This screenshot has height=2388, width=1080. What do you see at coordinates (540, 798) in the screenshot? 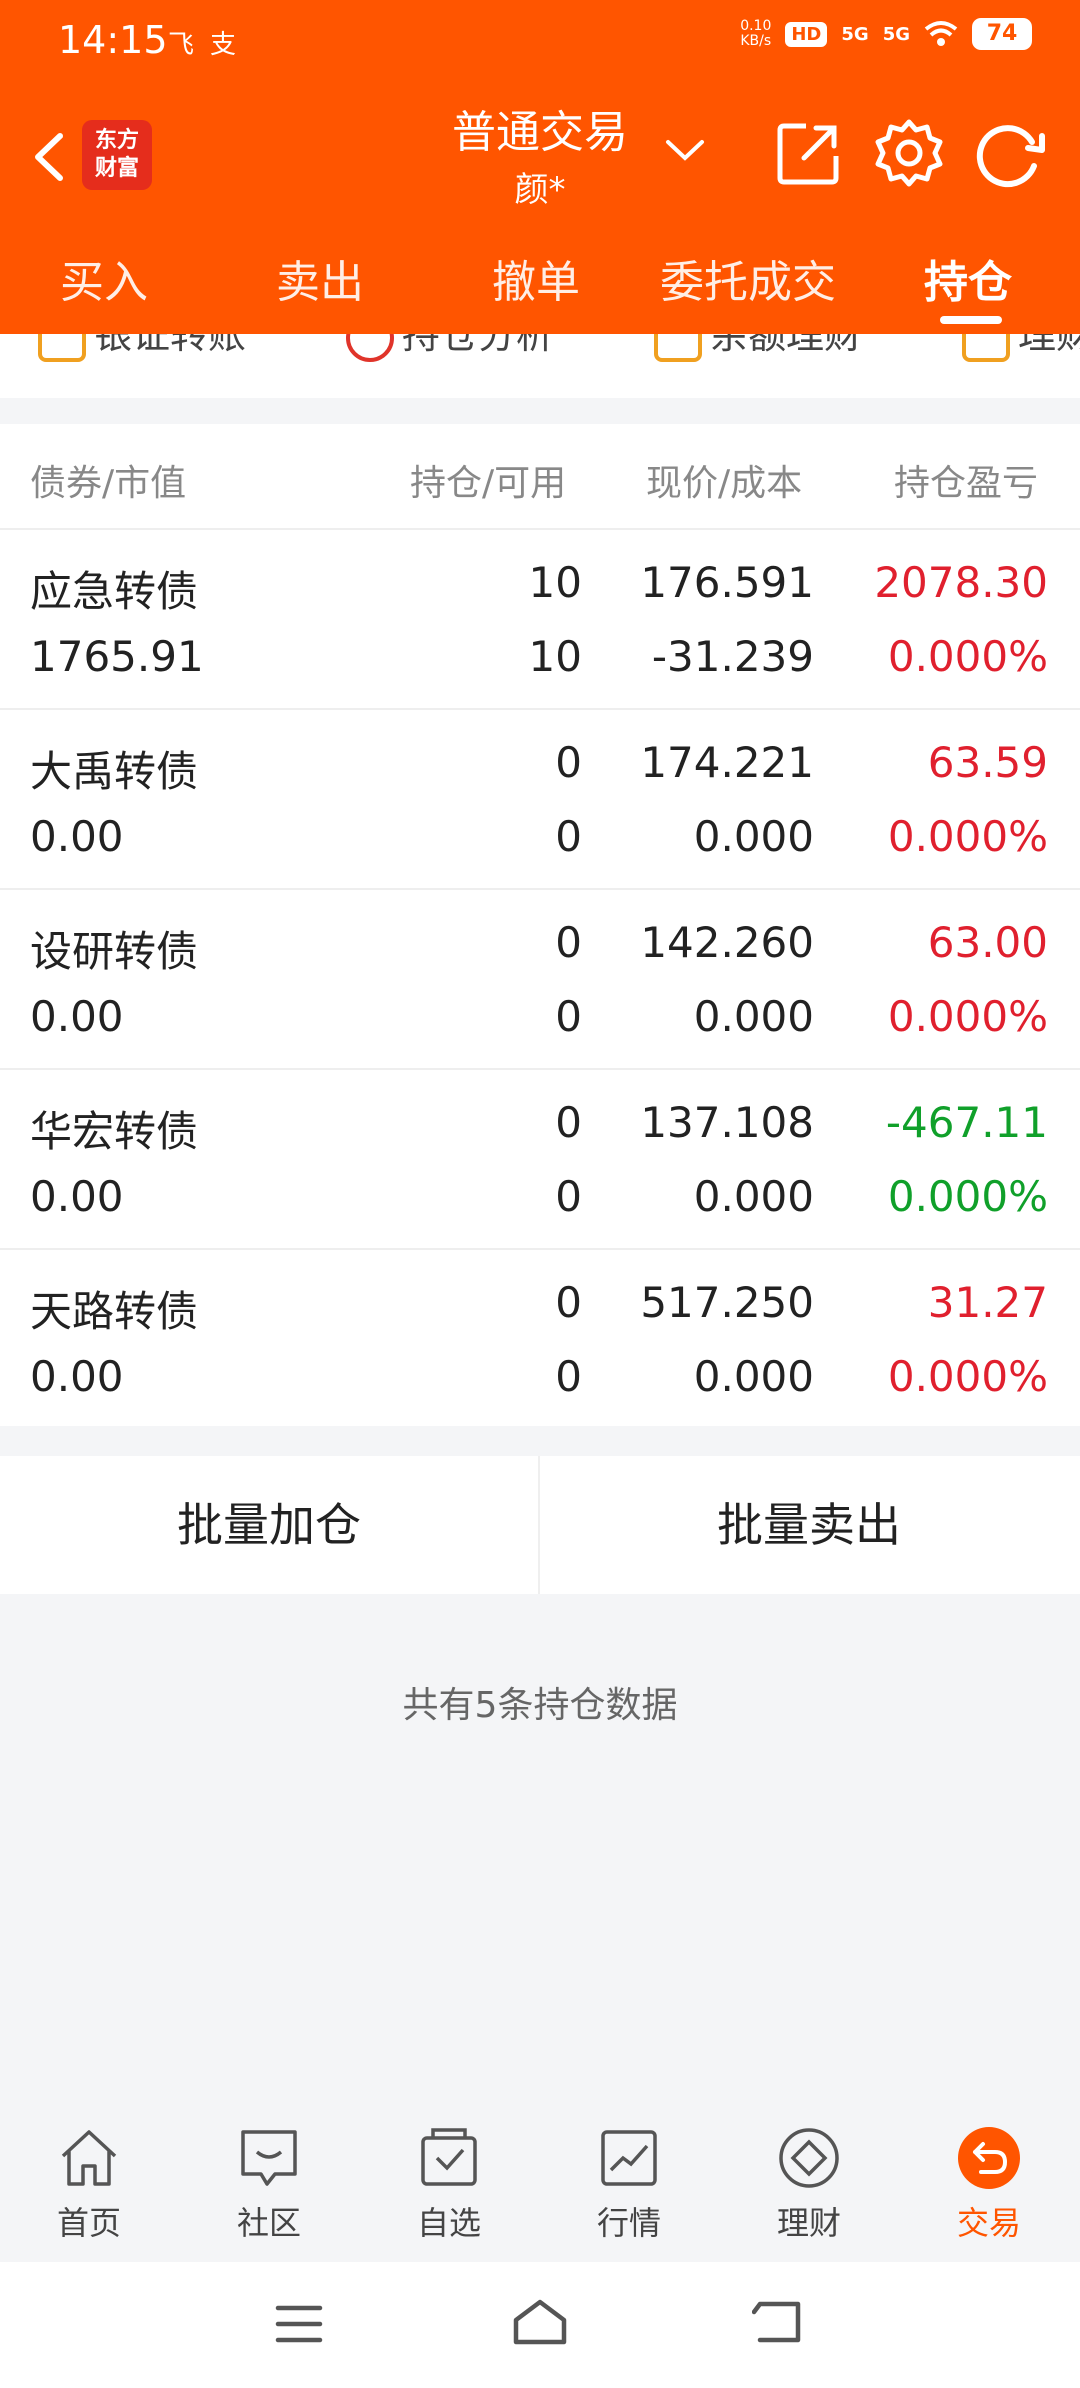
I see `table-row: 大禹转债 0.00 0 0 174.221 0.000 63.59 0.000%` at bounding box center [540, 798].